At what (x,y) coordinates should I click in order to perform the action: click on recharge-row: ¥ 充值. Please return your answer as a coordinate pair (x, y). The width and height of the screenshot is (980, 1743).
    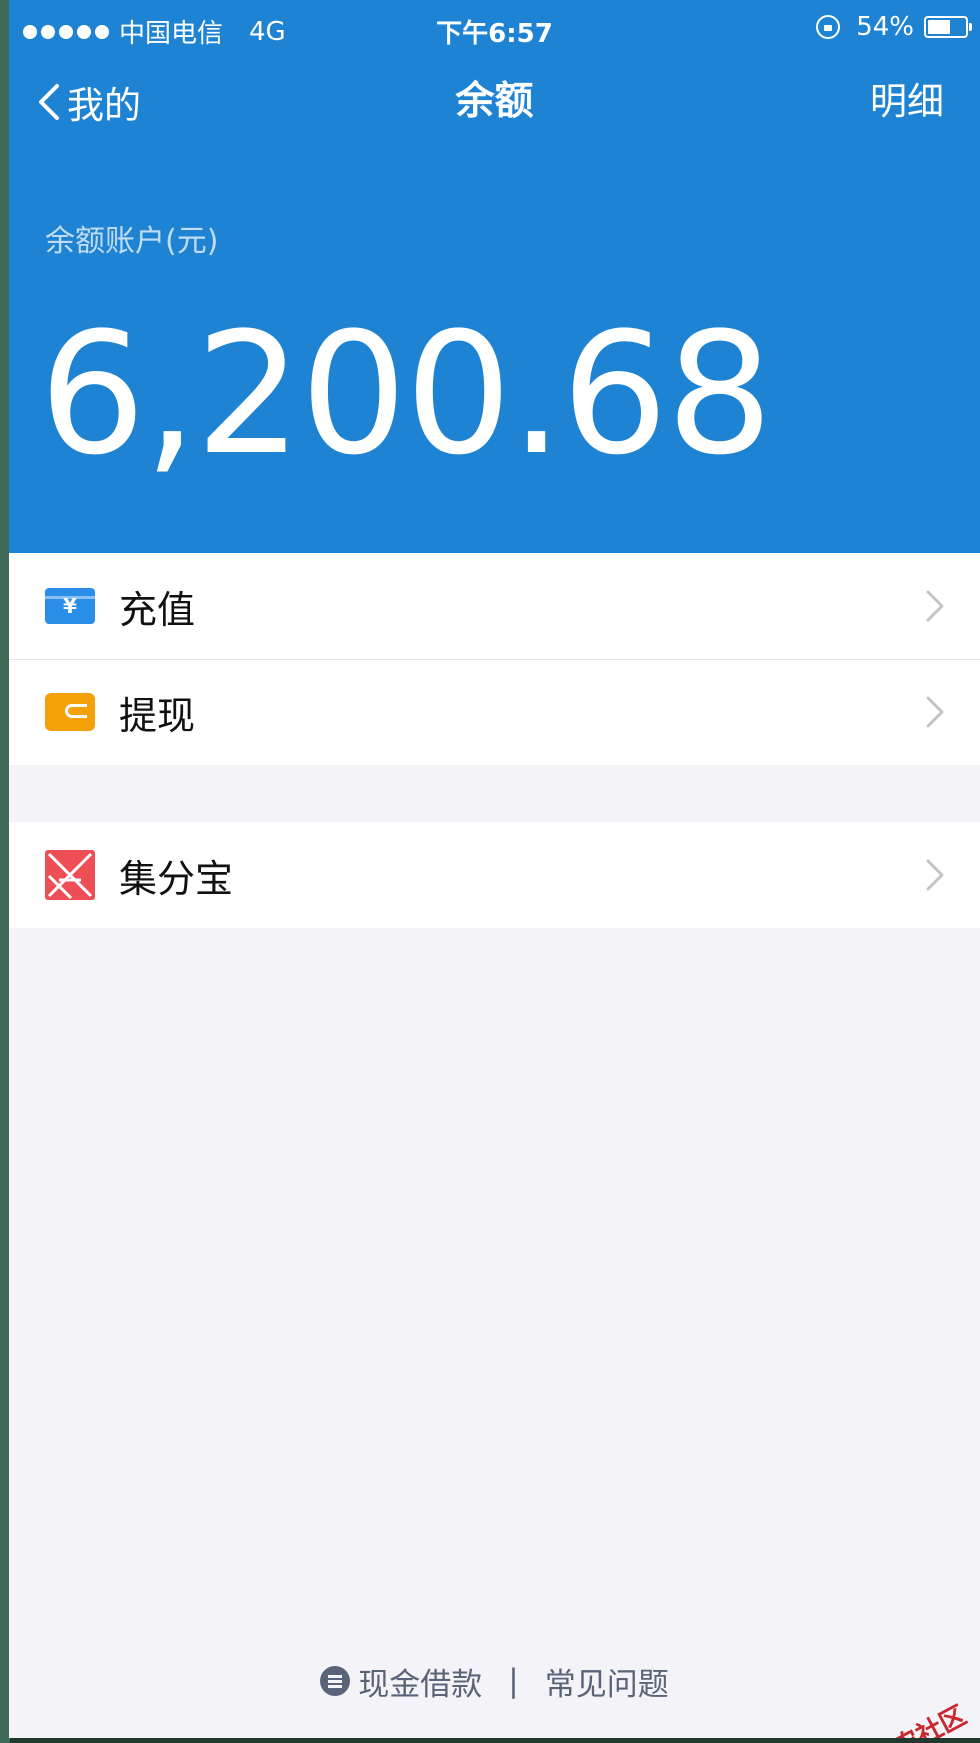
    Looking at the image, I should click on (494, 606).